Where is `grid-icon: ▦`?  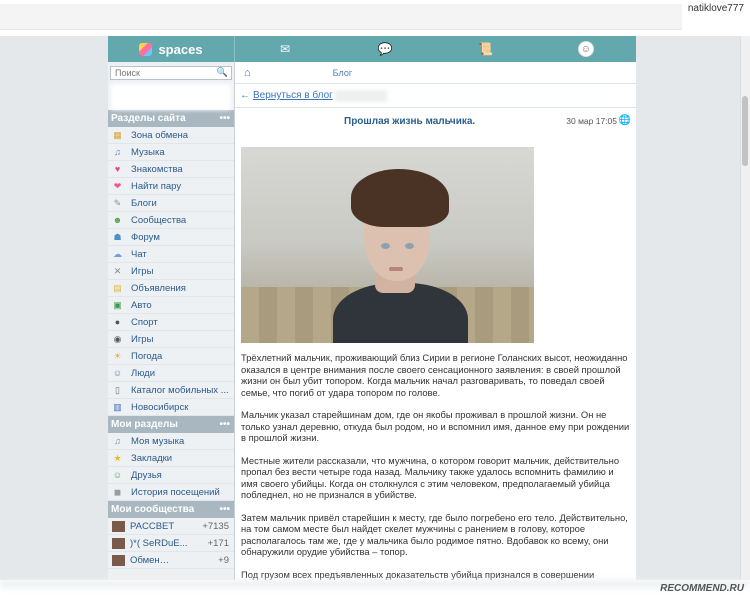 grid-icon: ▦ is located at coordinates (117, 134).